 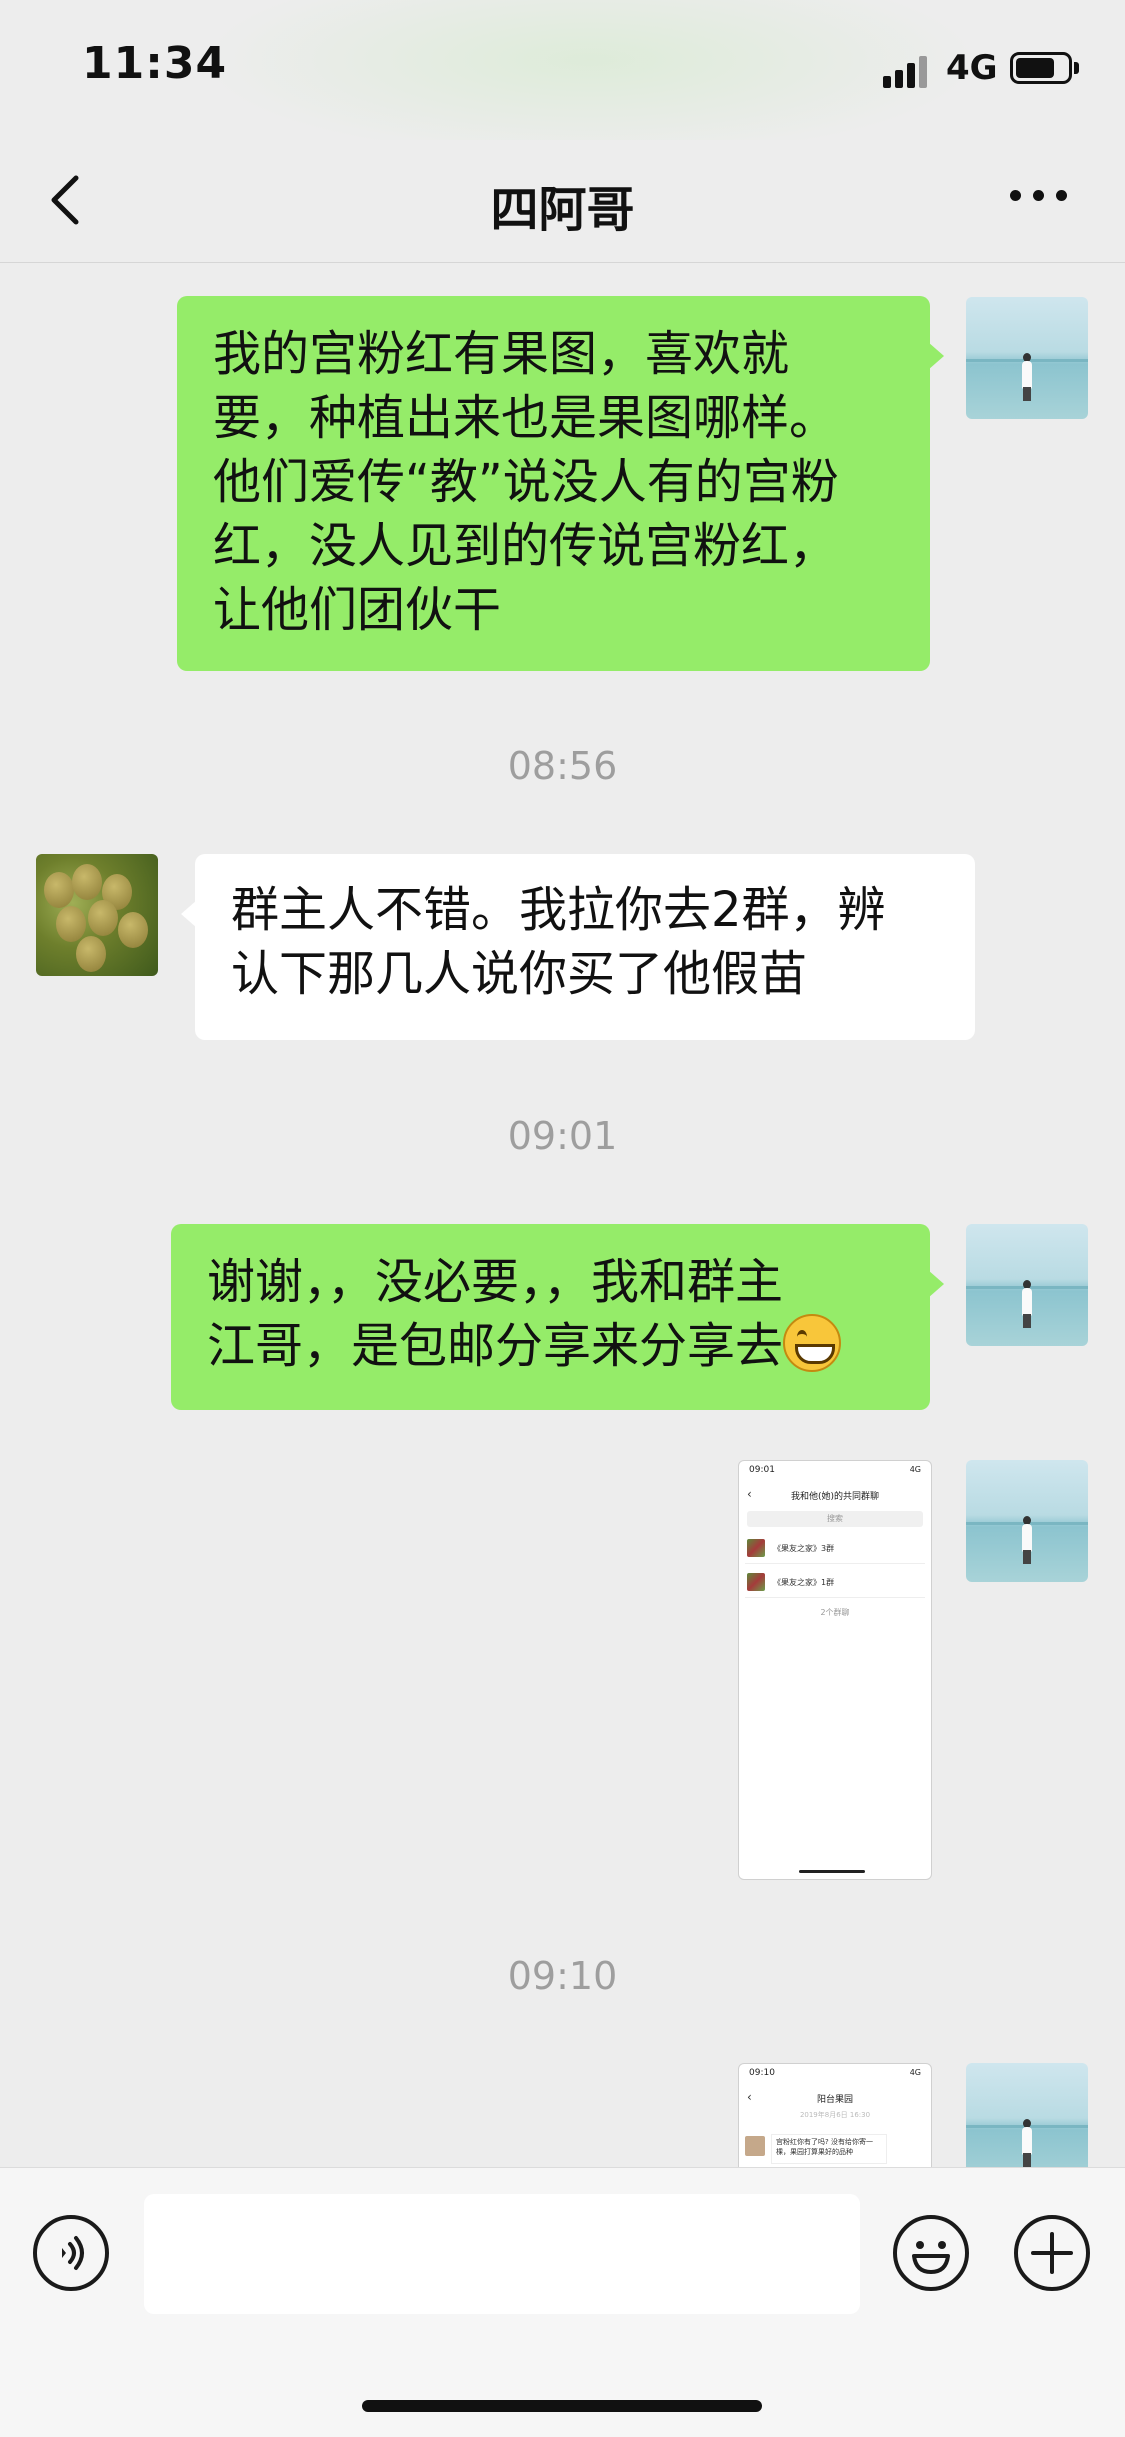 I want to click on status-time: 11:34, so click(x=155, y=63).